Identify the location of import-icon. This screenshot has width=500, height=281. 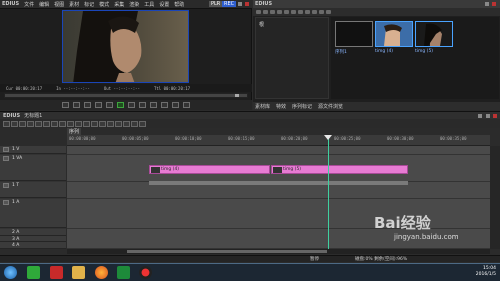
(286, 12).